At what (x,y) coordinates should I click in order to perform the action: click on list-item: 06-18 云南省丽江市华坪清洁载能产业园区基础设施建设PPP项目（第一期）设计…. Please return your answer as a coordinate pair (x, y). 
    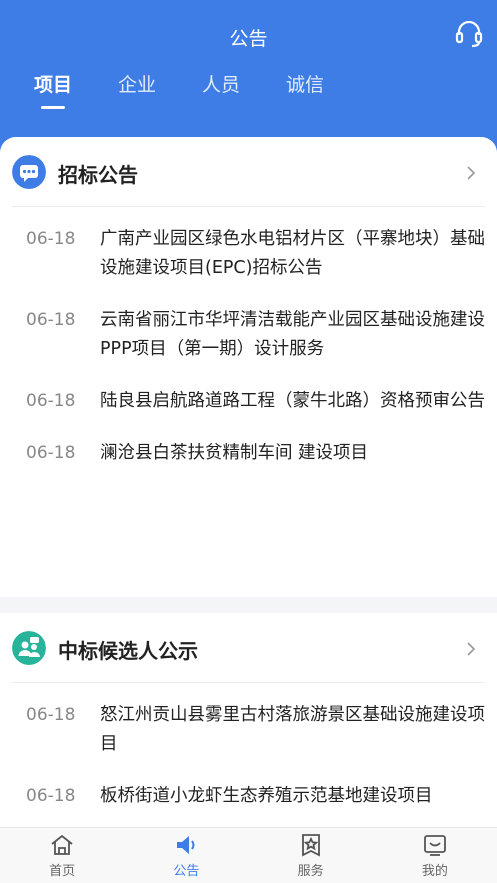
    Looking at the image, I should click on (255, 335).